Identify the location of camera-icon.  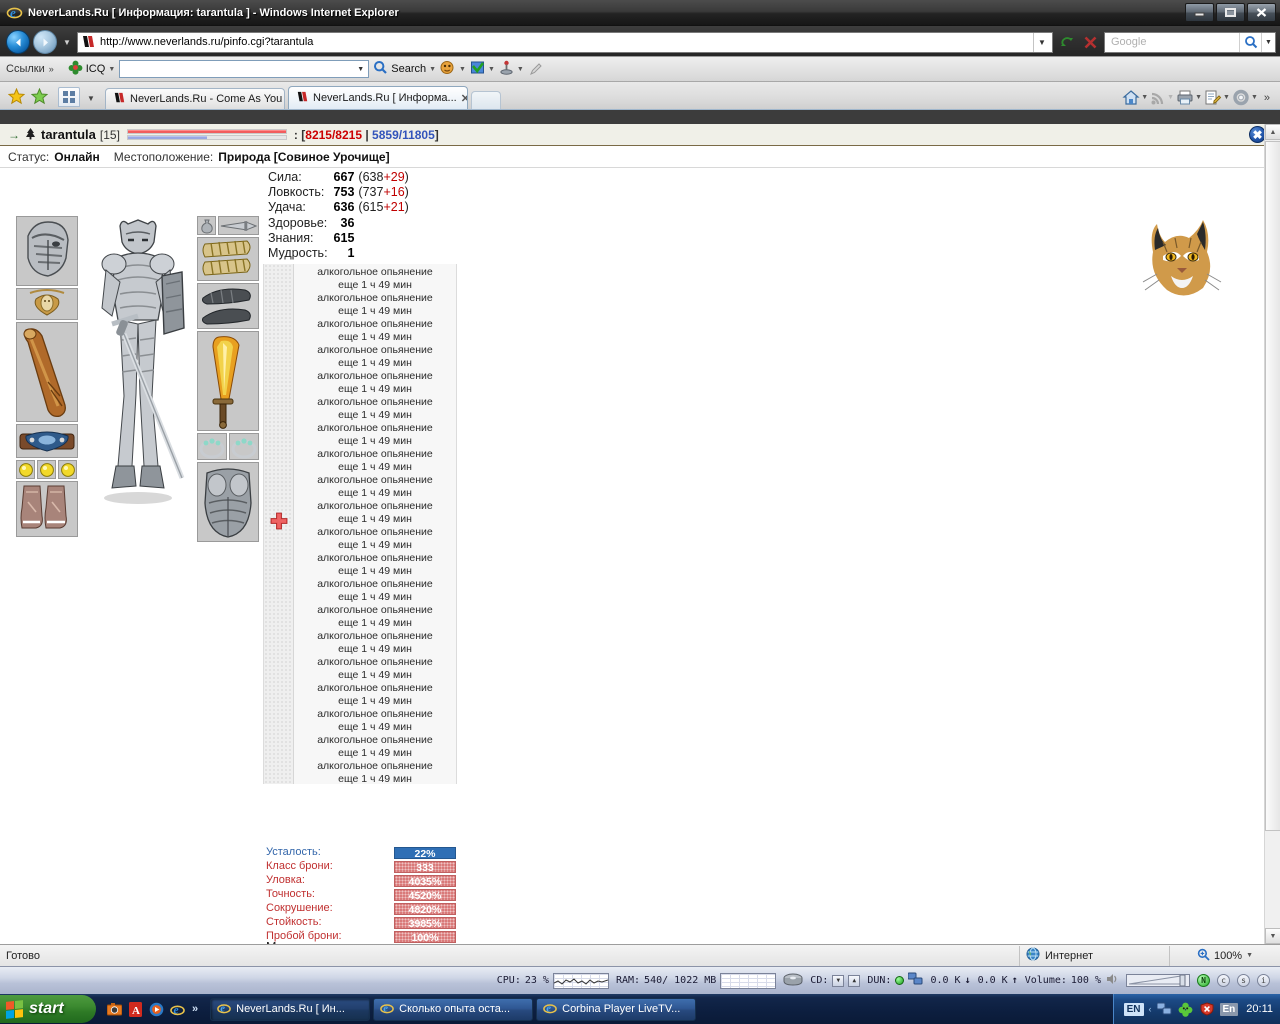
(114, 1009).